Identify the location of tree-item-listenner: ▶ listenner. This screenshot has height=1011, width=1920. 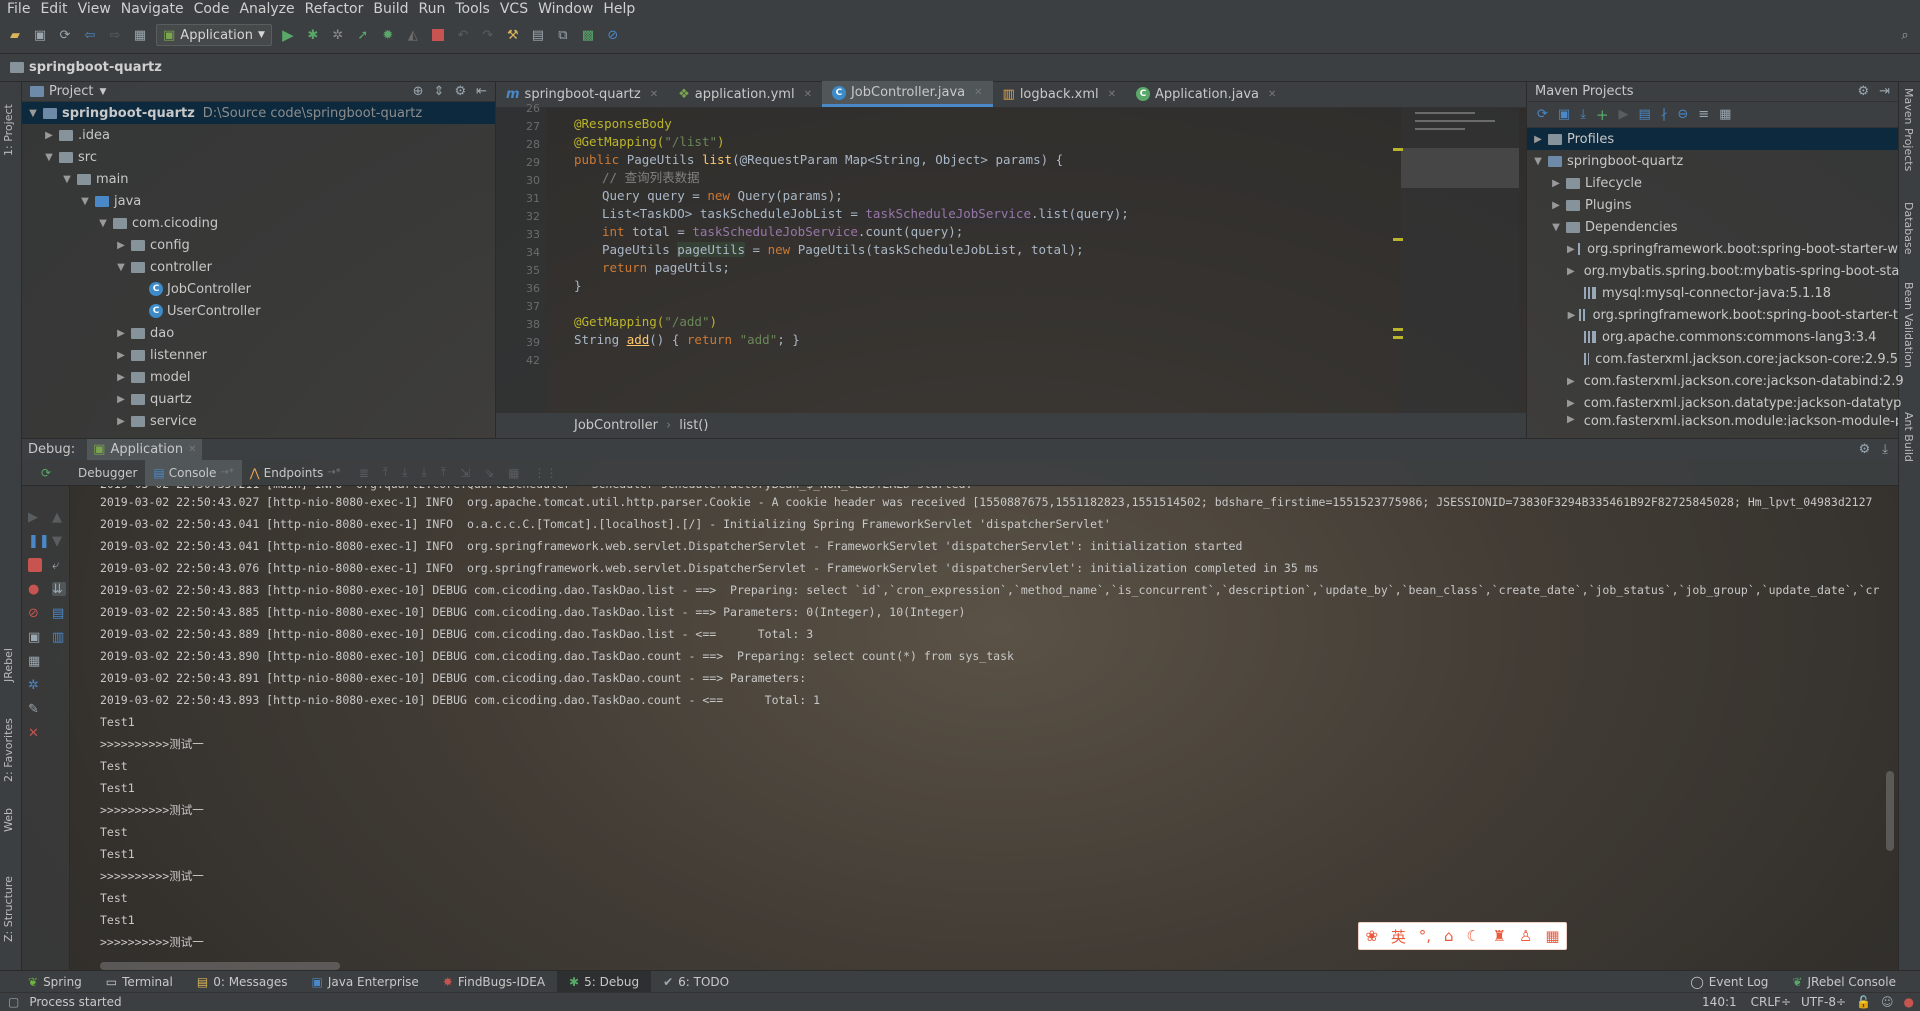
(258, 355).